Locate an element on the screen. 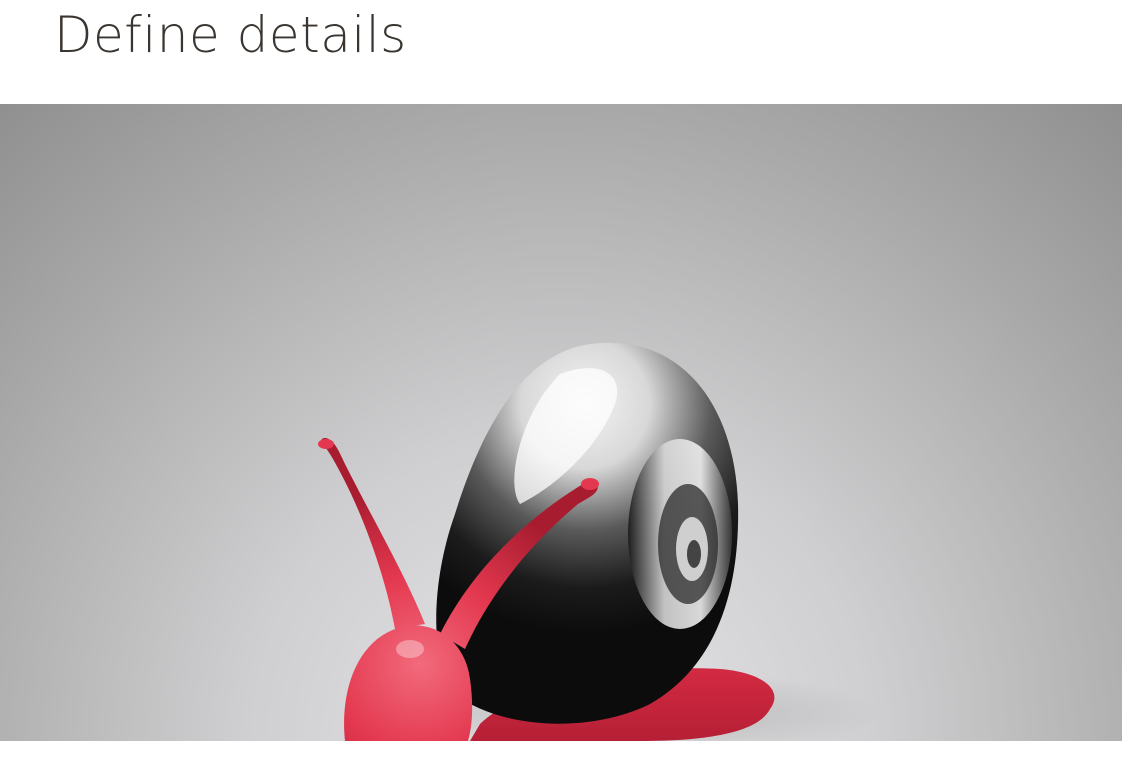  shell-spiral-core is located at coordinates (694, 554).